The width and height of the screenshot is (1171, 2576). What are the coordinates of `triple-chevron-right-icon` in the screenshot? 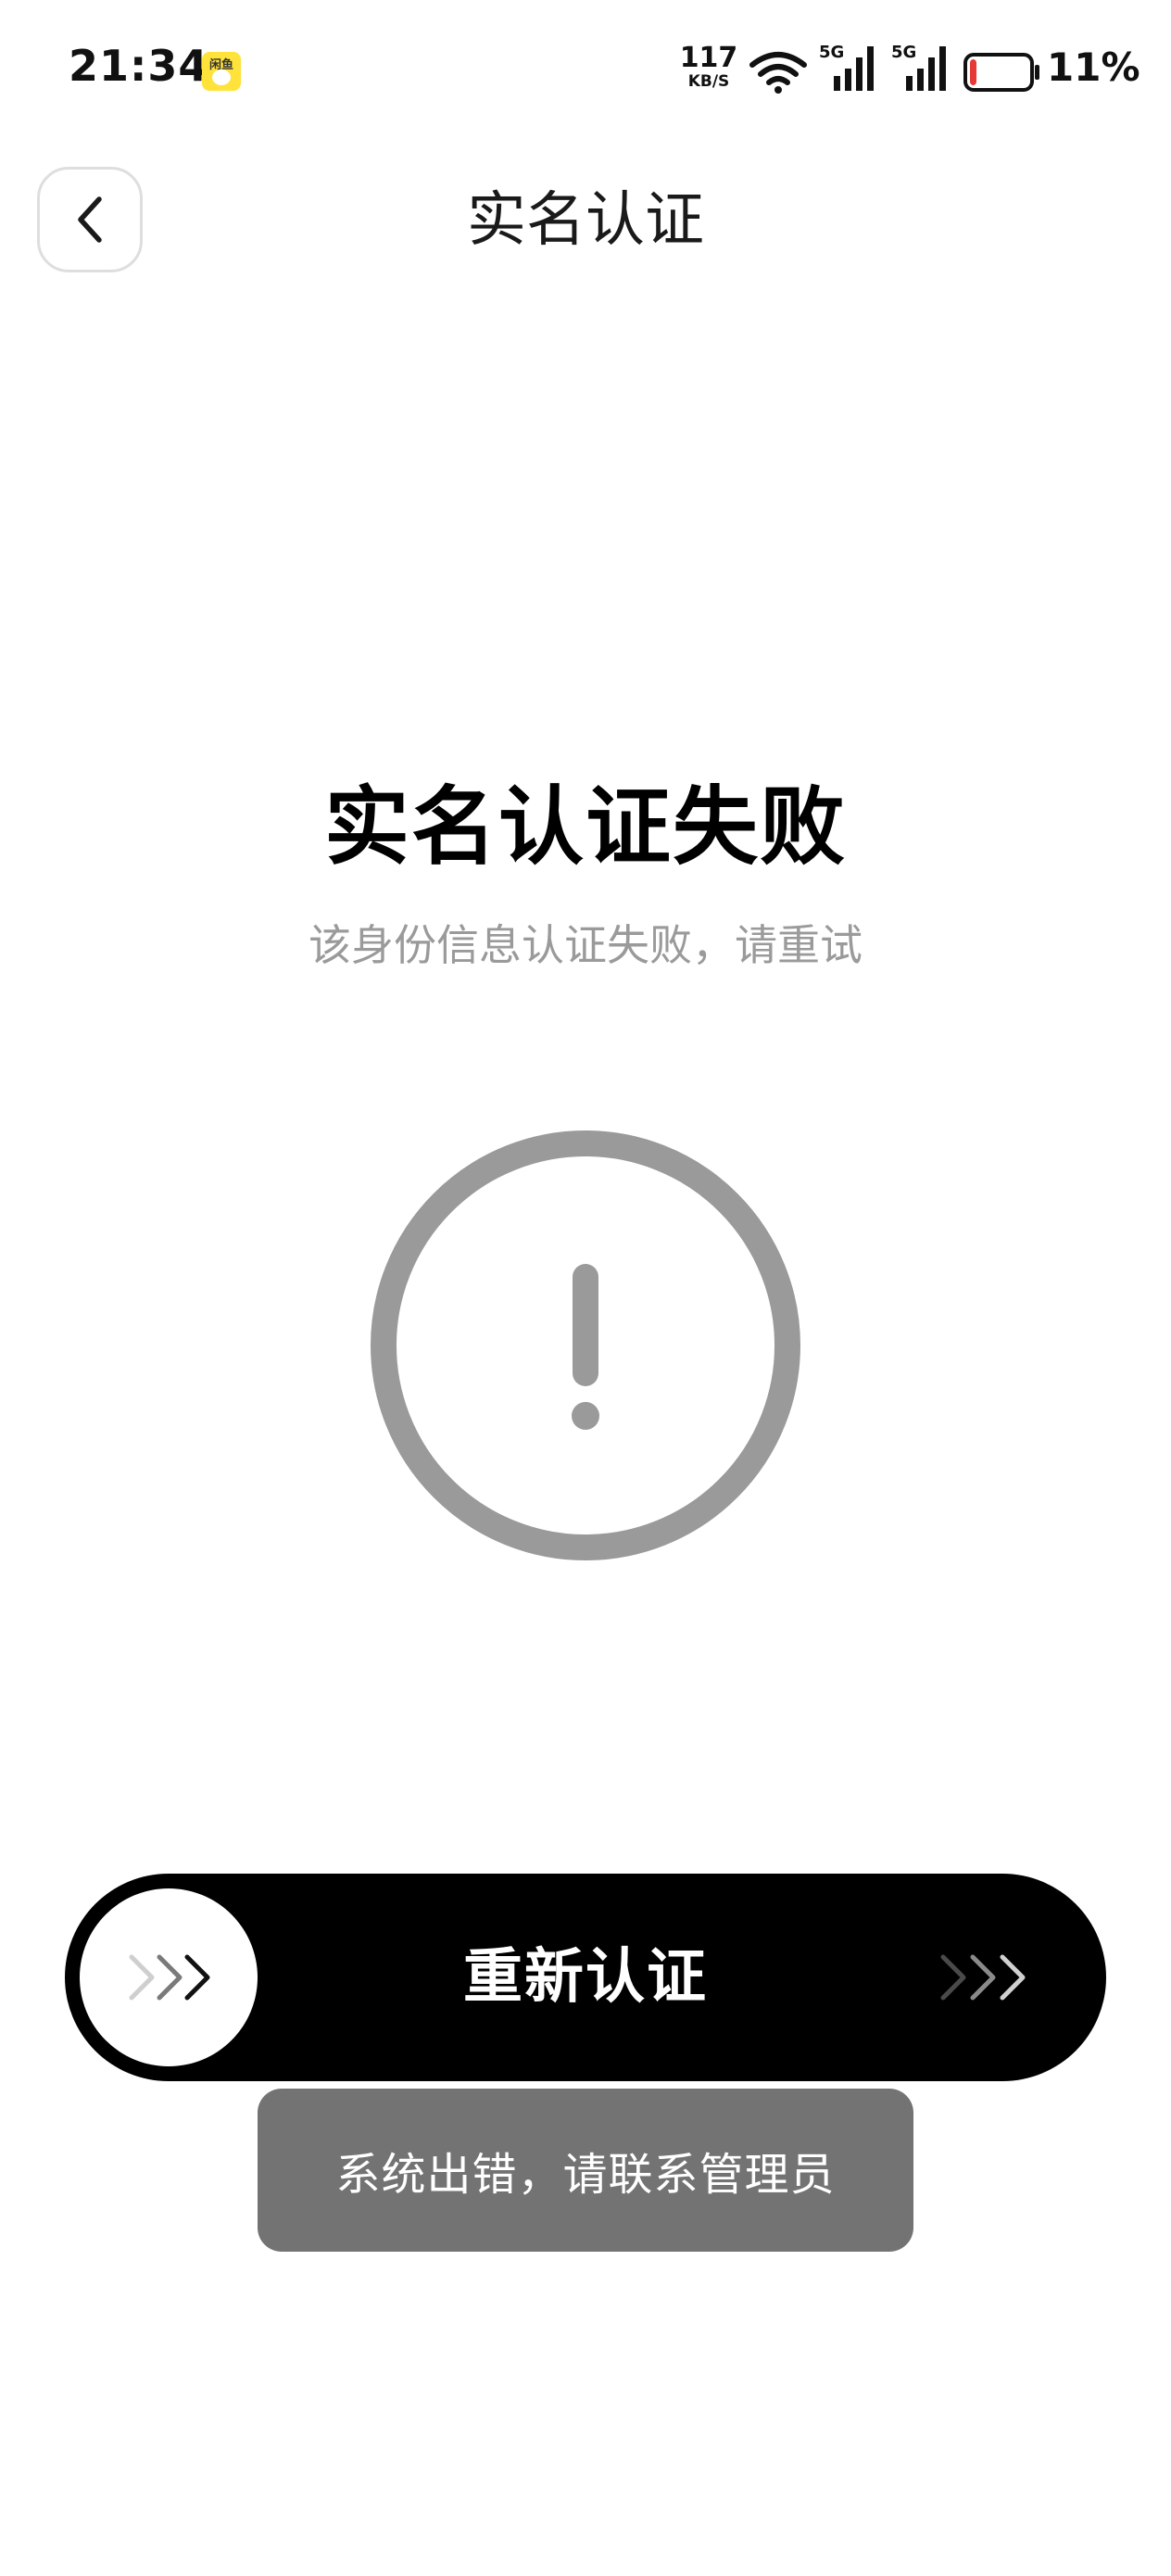 It's located at (170, 1978).